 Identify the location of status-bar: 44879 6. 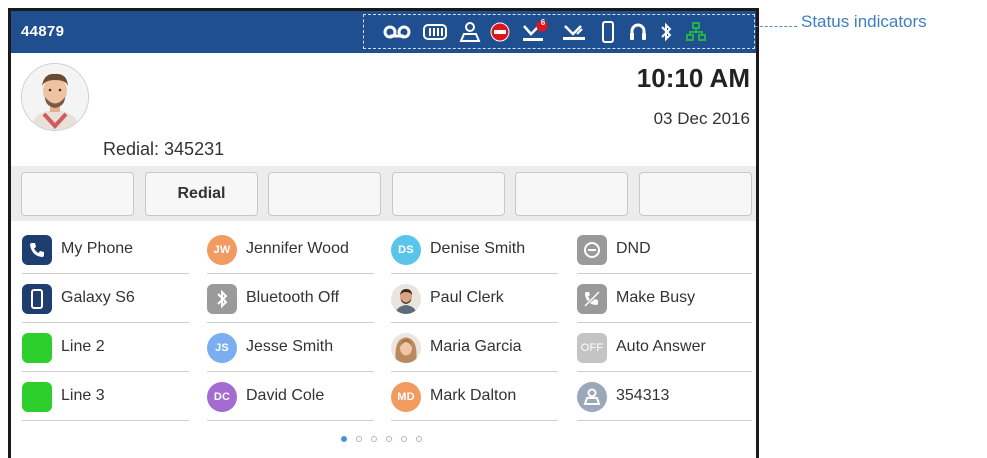
(383, 32).